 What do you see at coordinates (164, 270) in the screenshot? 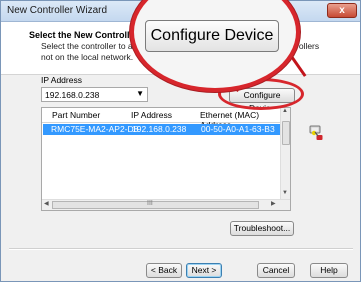
I see `back-button: < Back` at bounding box center [164, 270].